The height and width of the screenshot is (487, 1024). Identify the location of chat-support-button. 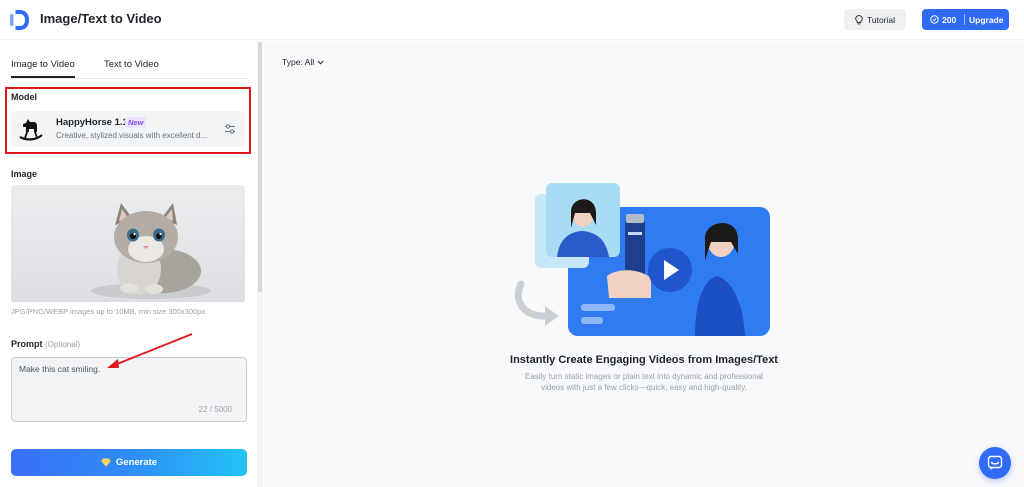
(995, 463).